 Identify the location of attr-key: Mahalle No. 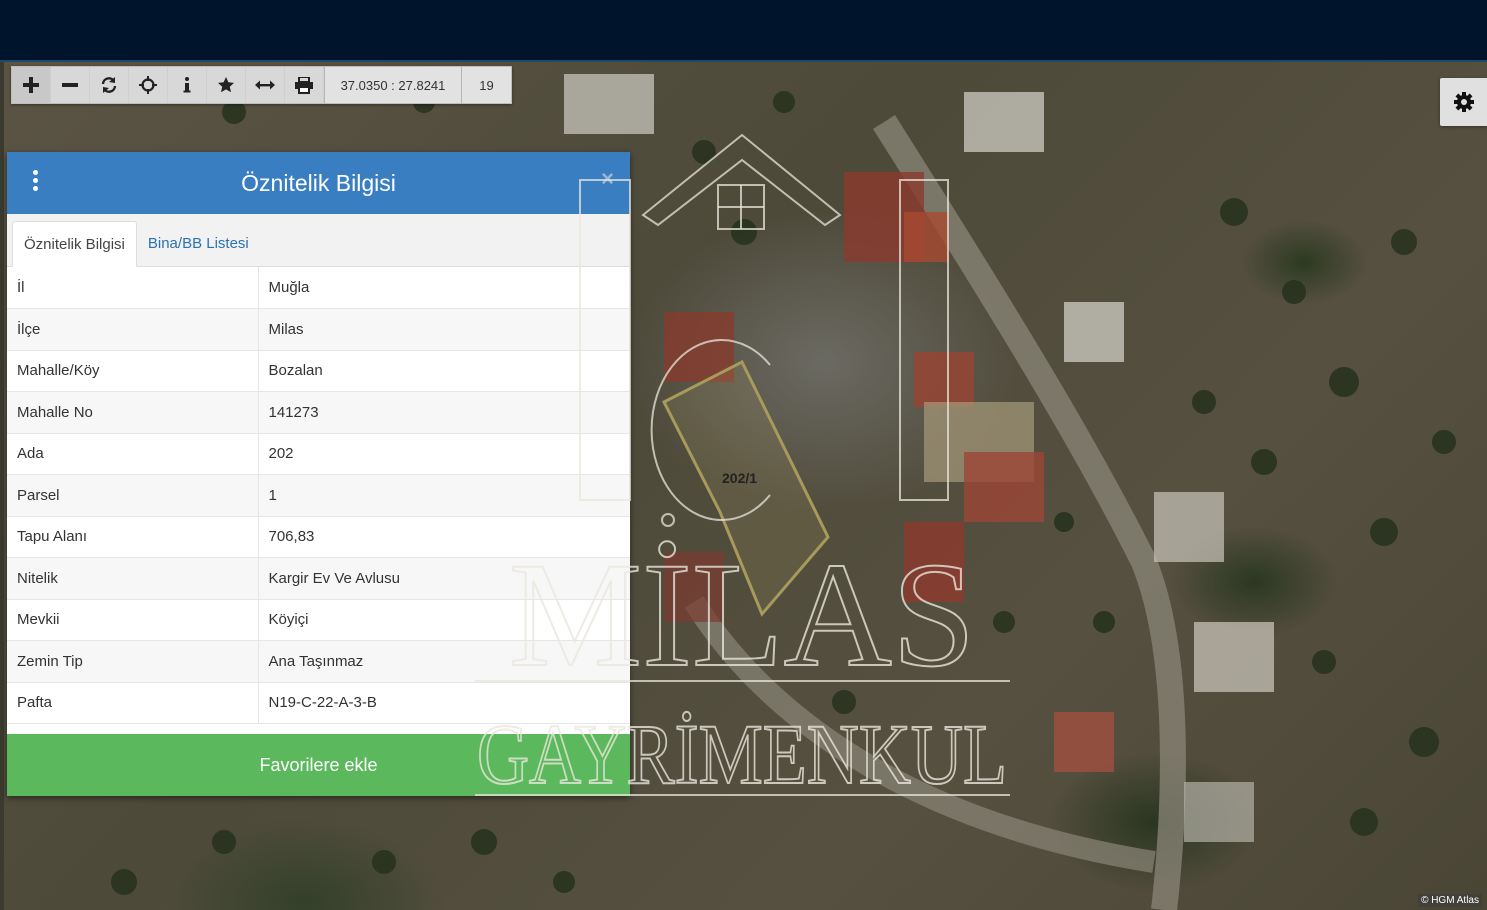
(133, 412).